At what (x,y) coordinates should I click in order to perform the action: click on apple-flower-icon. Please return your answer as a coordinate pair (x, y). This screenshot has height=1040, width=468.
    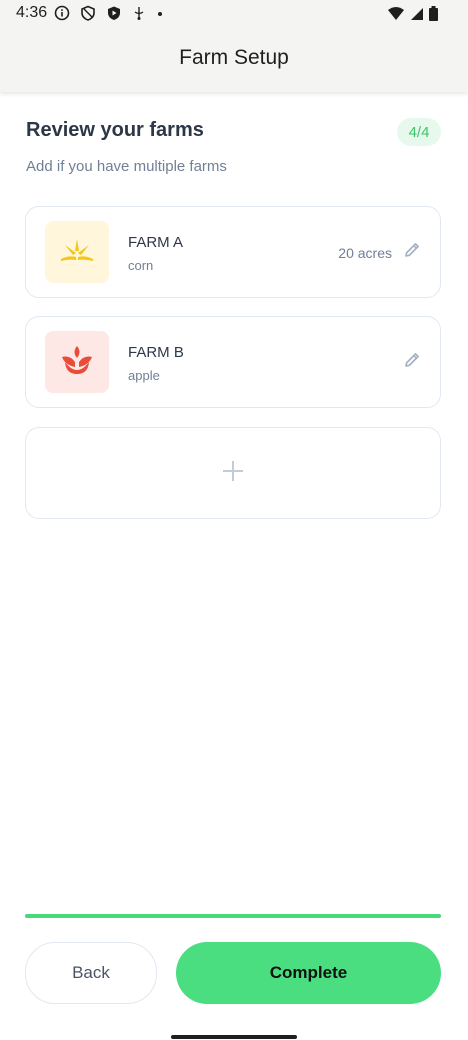
    Looking at the image, I should click on (77, 362).